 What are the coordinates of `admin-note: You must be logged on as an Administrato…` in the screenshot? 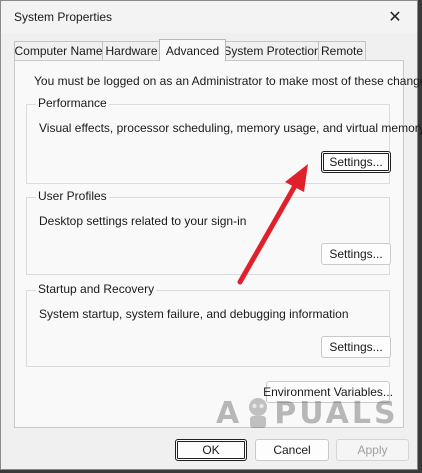 It's located at (228, 81).